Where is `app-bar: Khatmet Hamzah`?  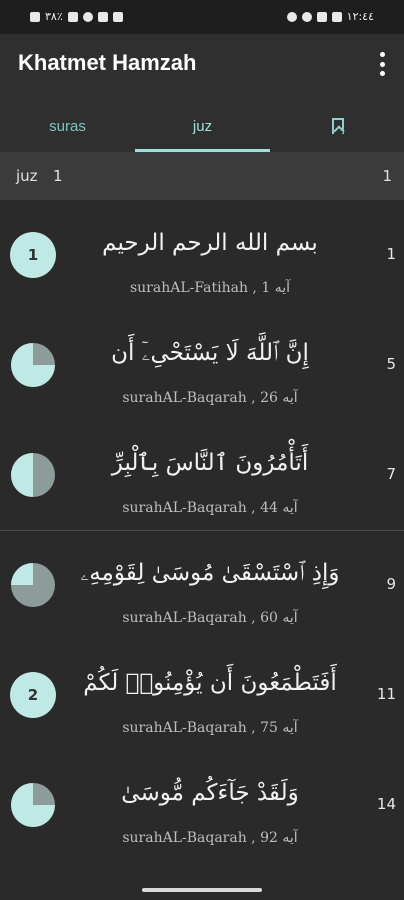 app-bar: Khatmet Hamzah is located at coordinates (202, 67).